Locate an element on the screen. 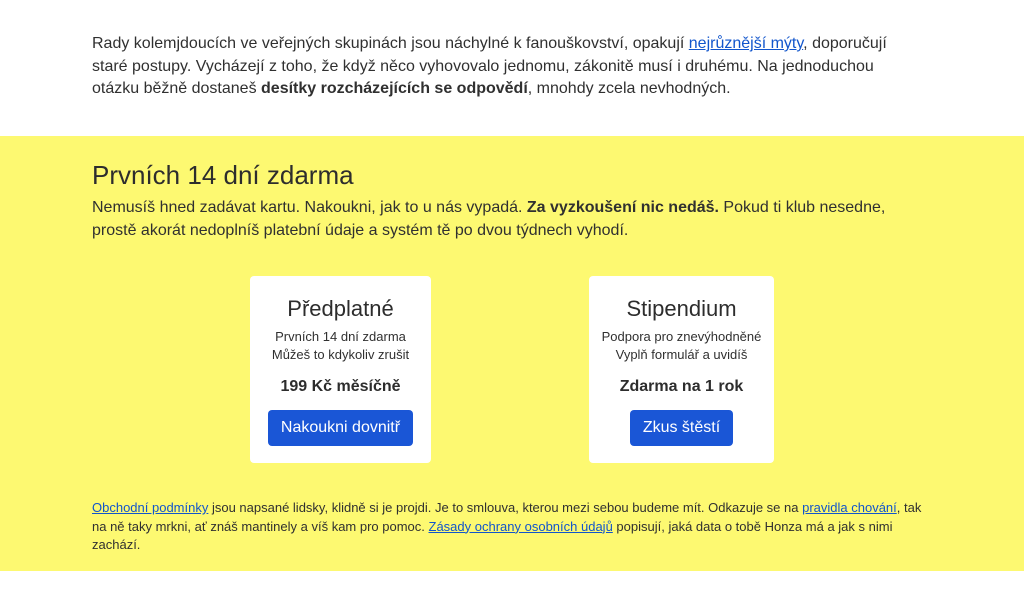  card-title: Stipendium is located at coordinates (681, 308).